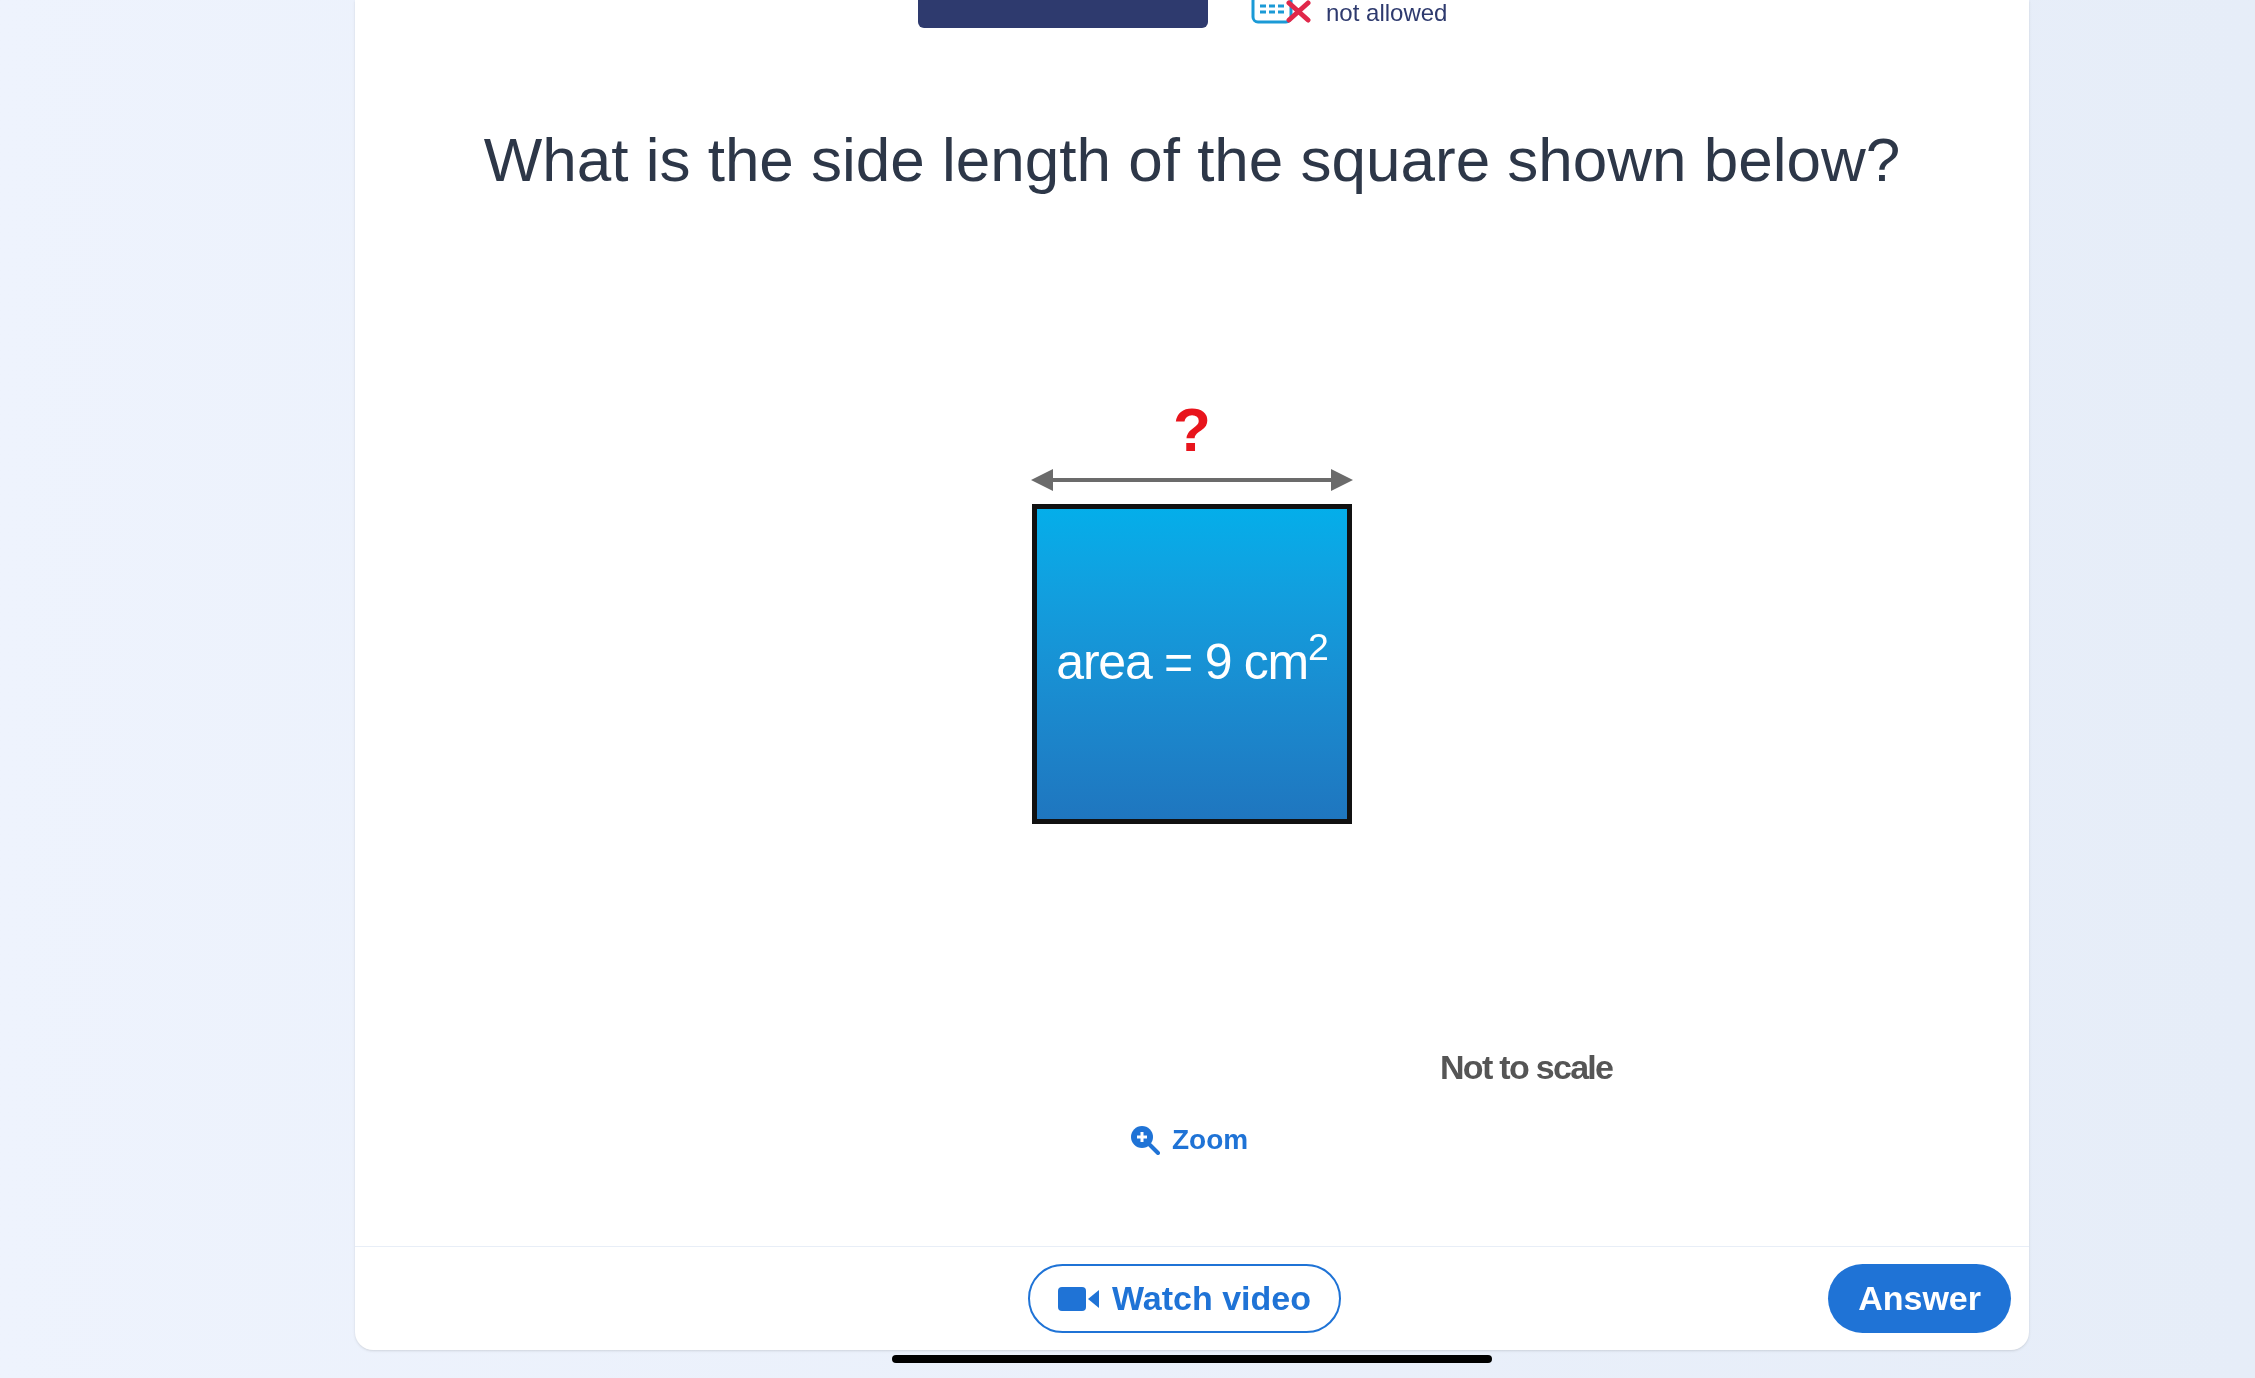 This screenshot has width=2255, height=1378. Describe the element at coordinates (1526, 1067) in the screenshot. I see `scale-note: Not to scale` at that location.